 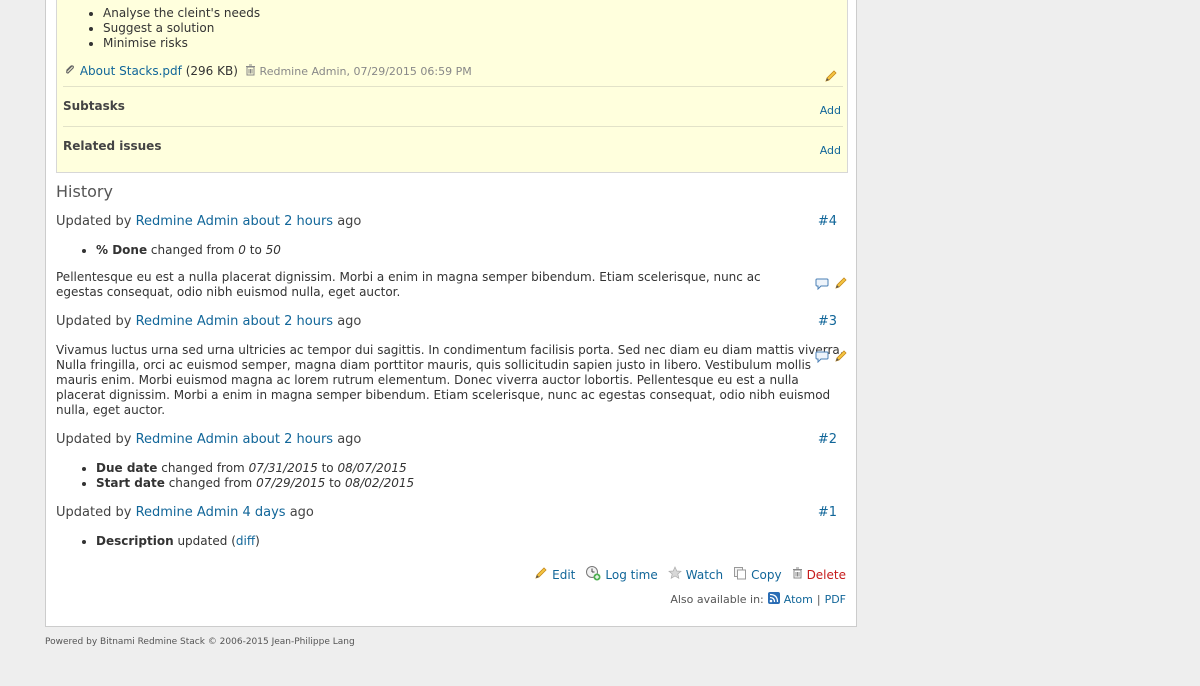 What do you see at coordinates (704, 574) in the screenshot?
I see `watch-label: Watch` at bounding box center [704, 574].